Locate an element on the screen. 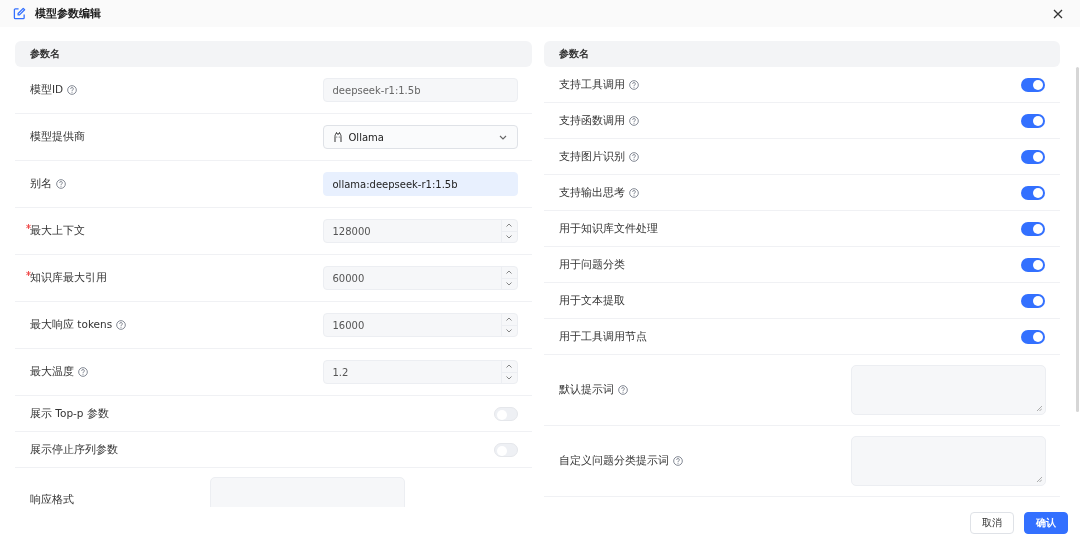  field-label: 响应格式 is located at coordinates (52, 500).